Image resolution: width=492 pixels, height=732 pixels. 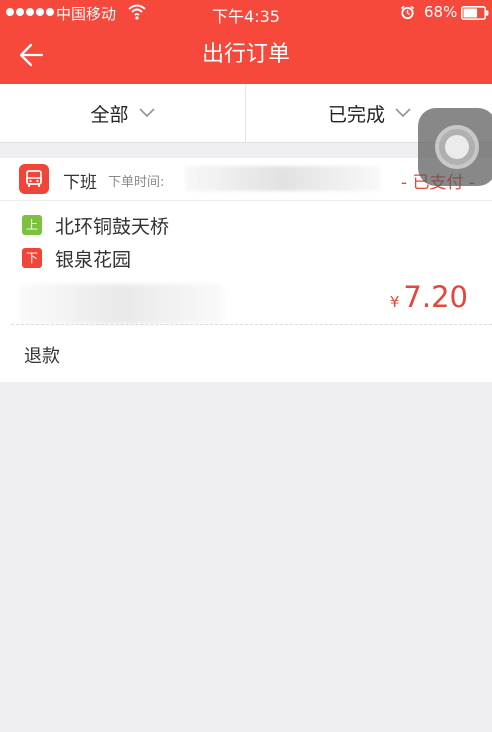 I want to click on pickup-icon: 上, so click(x=32, y=225).